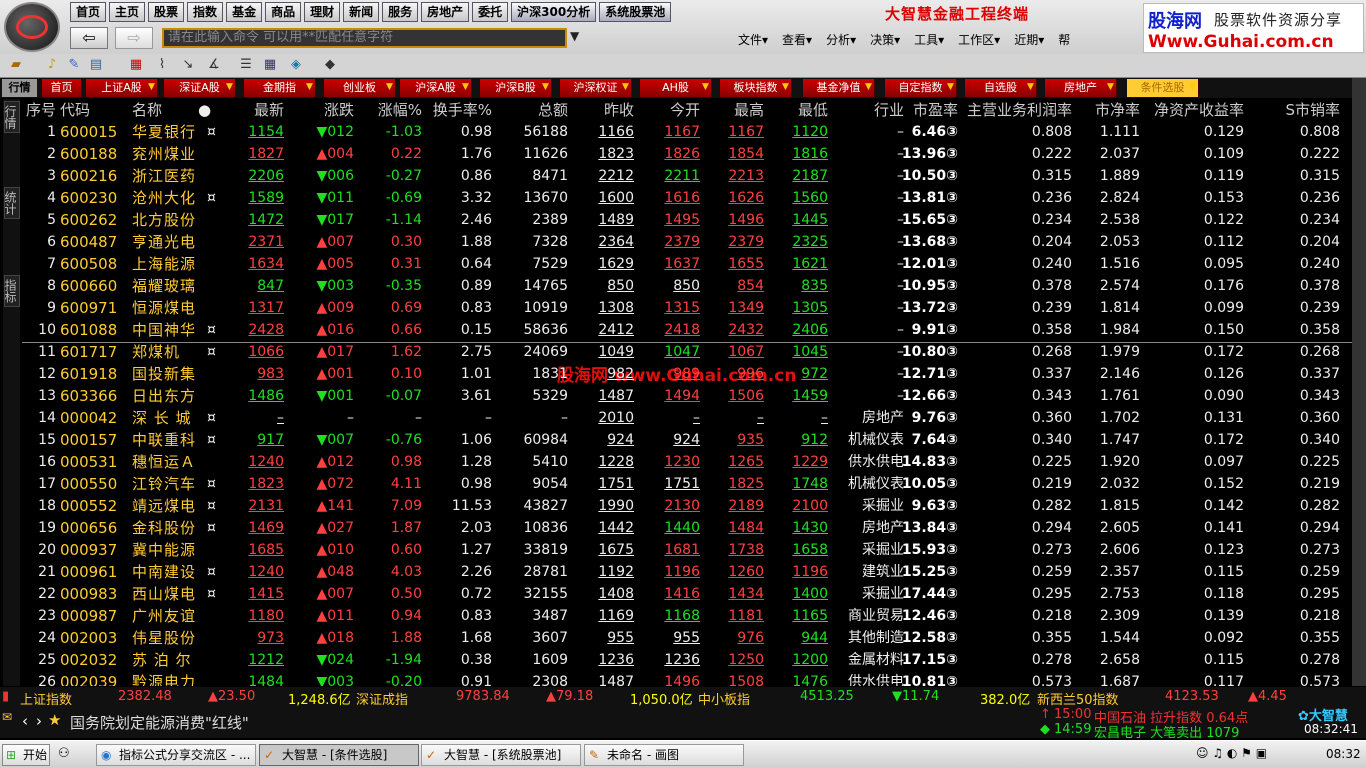  Describe the element at coordinates (74, 65) in the screenshot. I see `note-icon: ✎` at that location.